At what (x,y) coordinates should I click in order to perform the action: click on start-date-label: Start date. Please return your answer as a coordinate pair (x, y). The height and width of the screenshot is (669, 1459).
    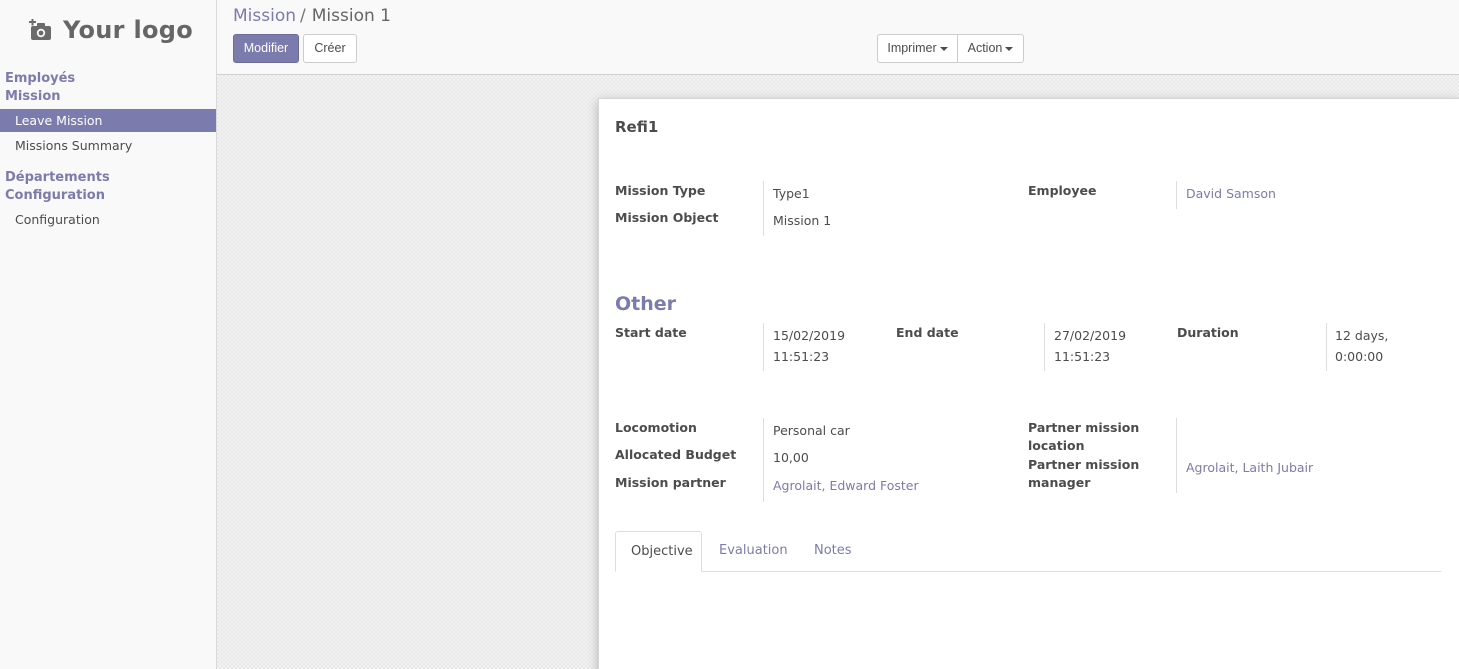
    Looking at the image, I should click on (651, 332).